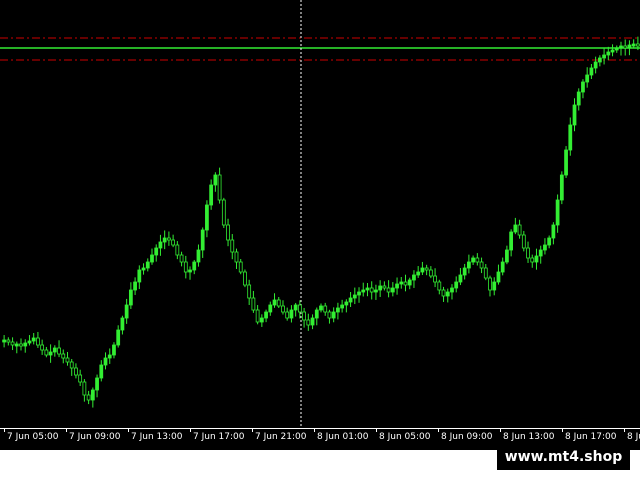 The image size is (640, 480). Describe the element at coordinates (343, 437) in the screenshot. I see `time-tick-label: 8 Jun 01:00` at that location.